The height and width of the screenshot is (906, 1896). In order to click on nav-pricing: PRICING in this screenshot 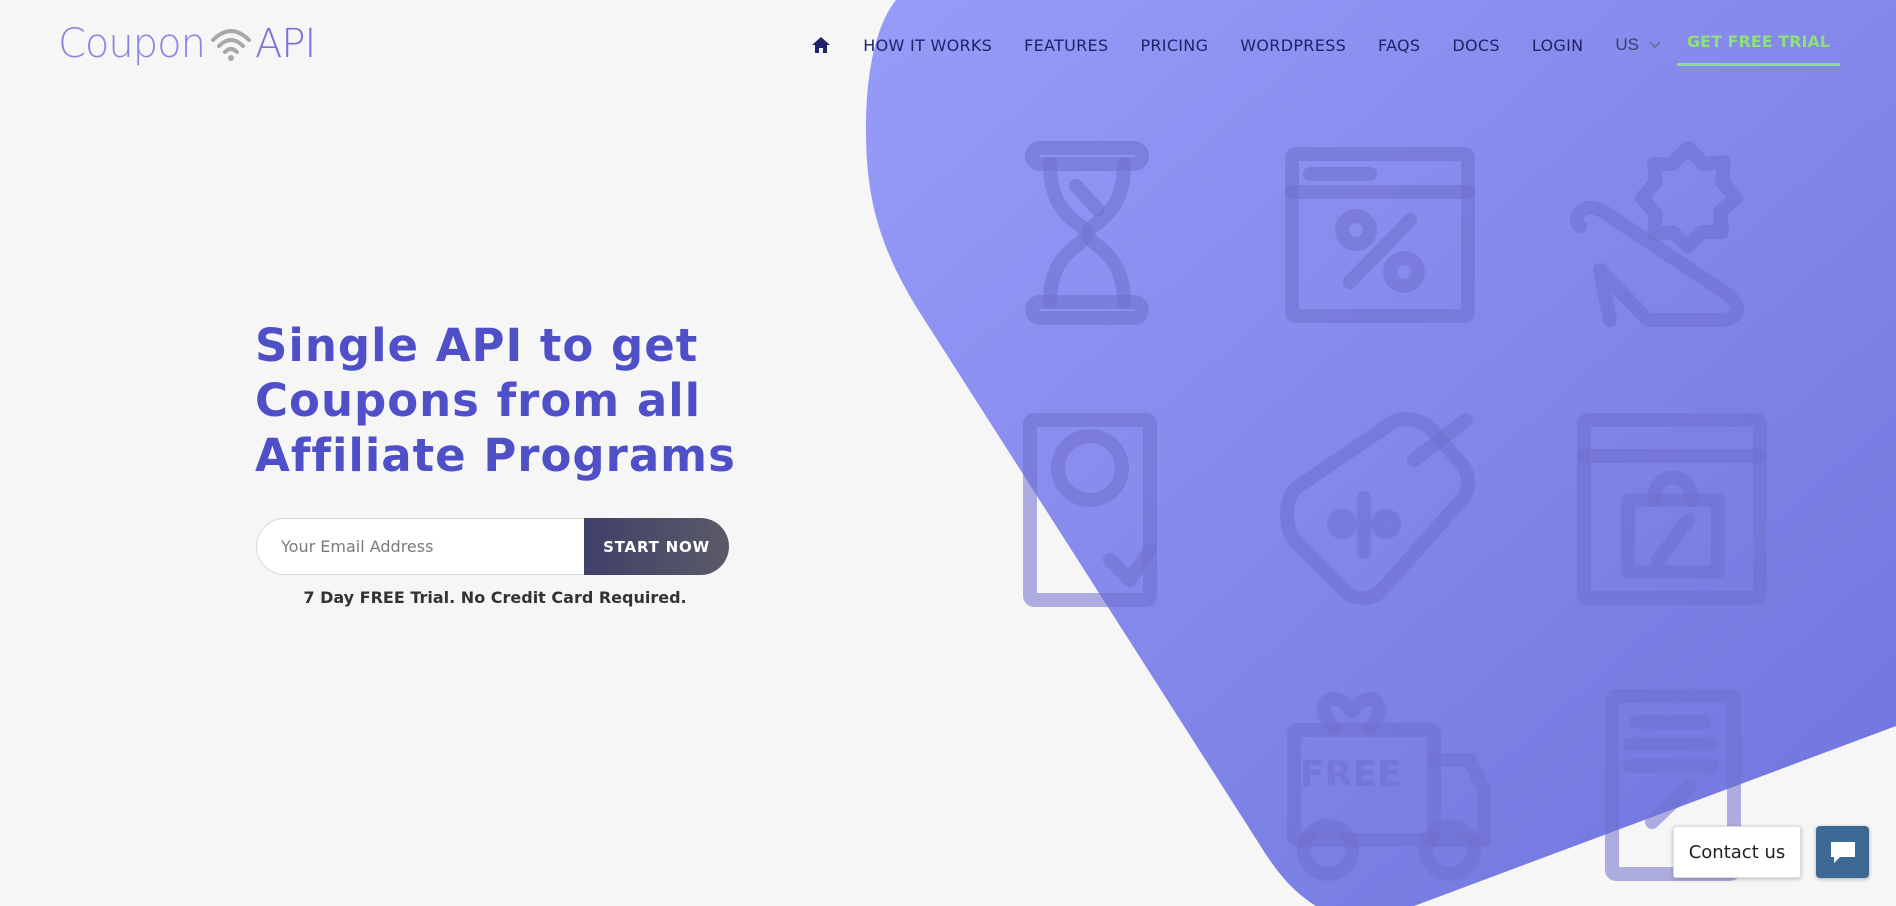, I will do `click(1174, 45)`.